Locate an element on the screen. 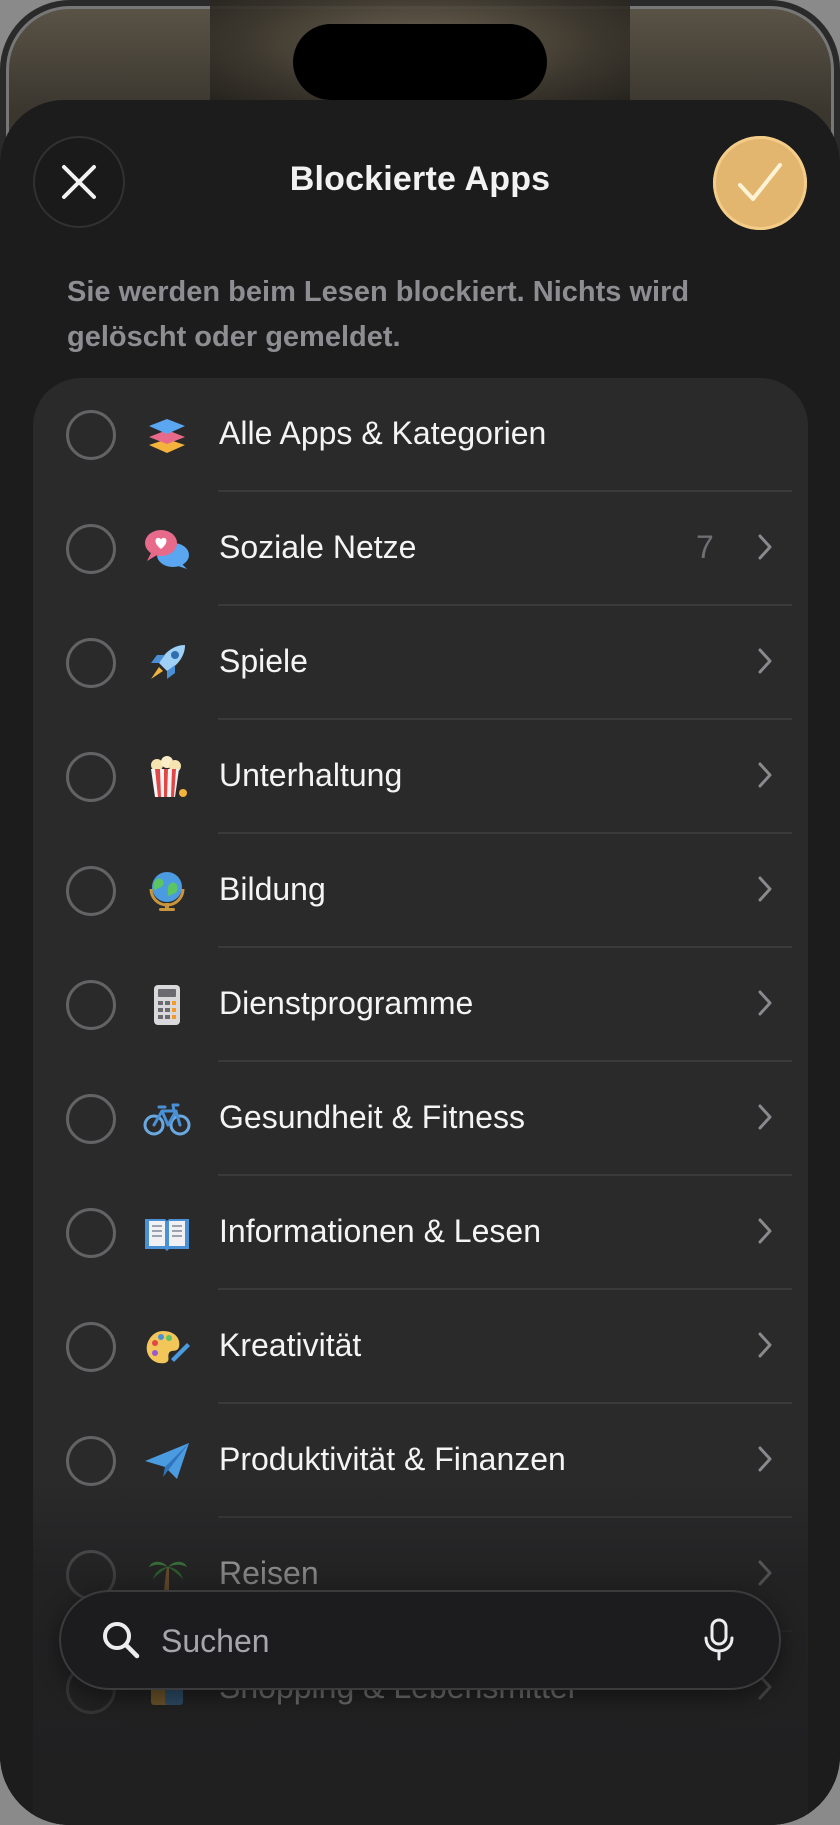 This screenshot has height=1825, width=840. stack-icon is located at coordinates (167, 435).